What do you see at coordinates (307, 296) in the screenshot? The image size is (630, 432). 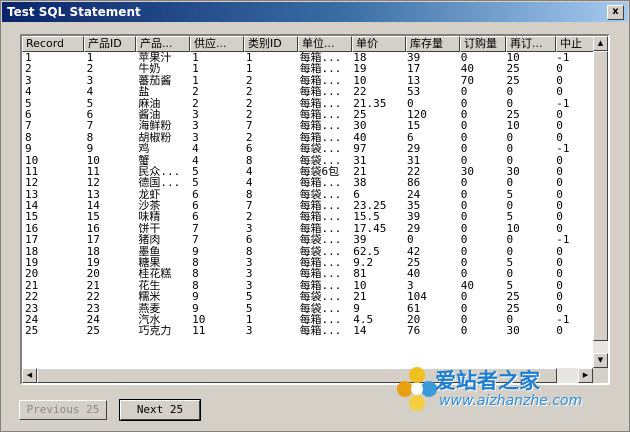 I see `table-row: 22 22 糯米 9 5 每袋... 21 104 0 25 0` at bounding box center [307, 296].